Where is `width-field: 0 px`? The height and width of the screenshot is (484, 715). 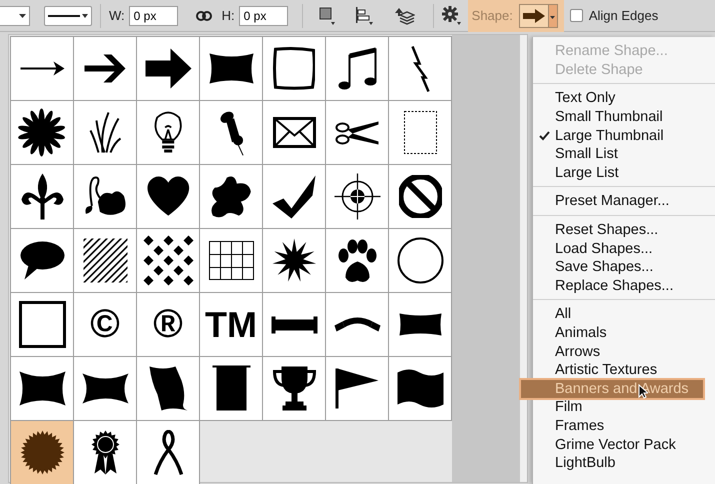 width-field: 0 px is located at coordinates (153, 16).